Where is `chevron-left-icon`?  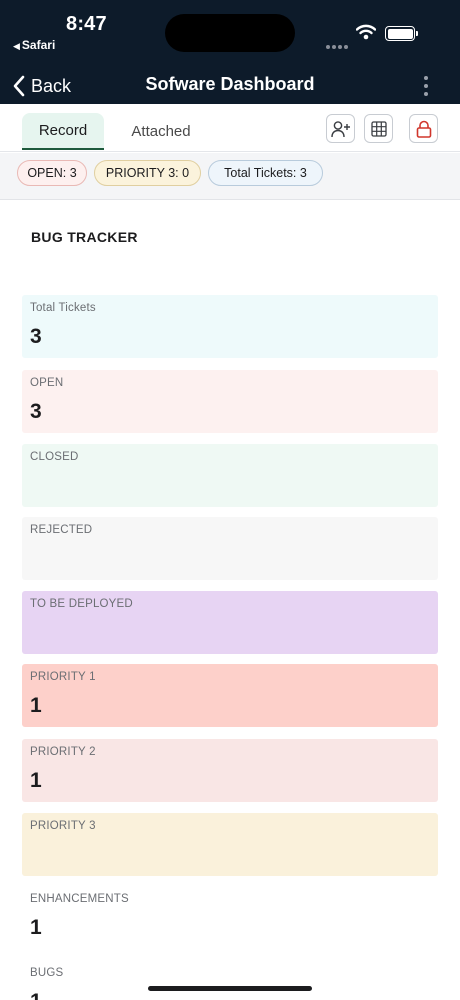 chevron-left-icon is located at coordinates (19, 86).